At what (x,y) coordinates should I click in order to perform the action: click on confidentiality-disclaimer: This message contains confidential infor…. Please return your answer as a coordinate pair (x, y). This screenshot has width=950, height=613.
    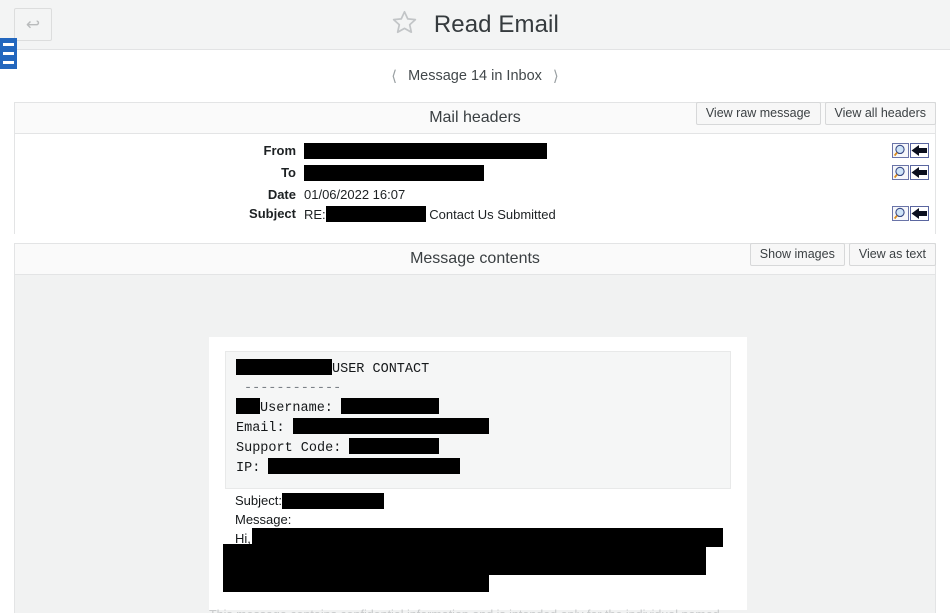
    Looking at the image, I should click on (489, 610).